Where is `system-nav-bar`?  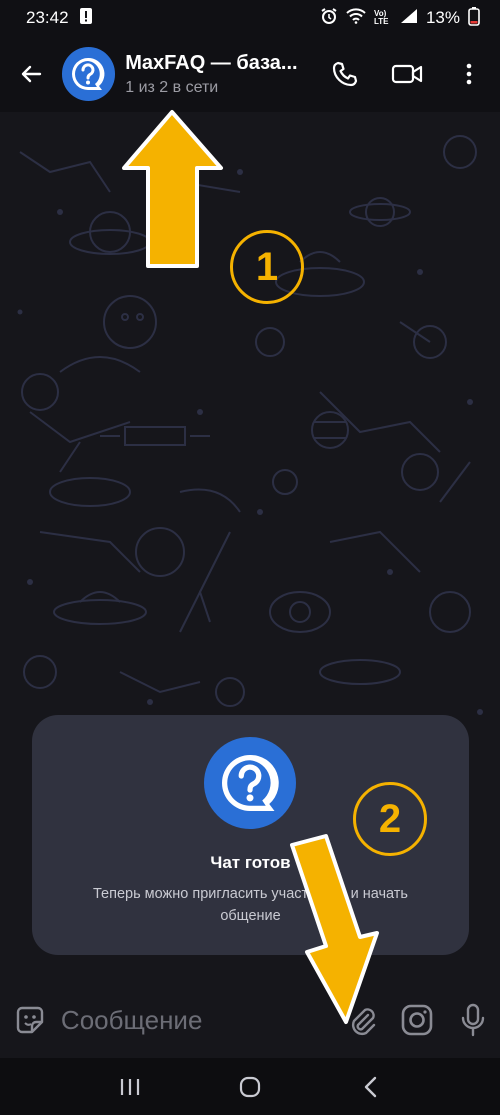 system-nav-bar is located at coordinates (250, 1086).